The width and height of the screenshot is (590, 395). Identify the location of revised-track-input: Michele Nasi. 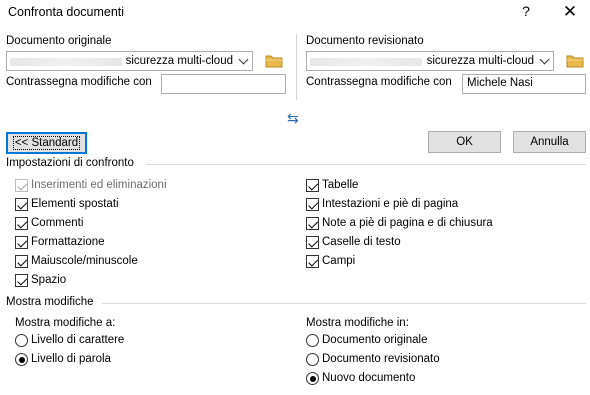
(524, 84).